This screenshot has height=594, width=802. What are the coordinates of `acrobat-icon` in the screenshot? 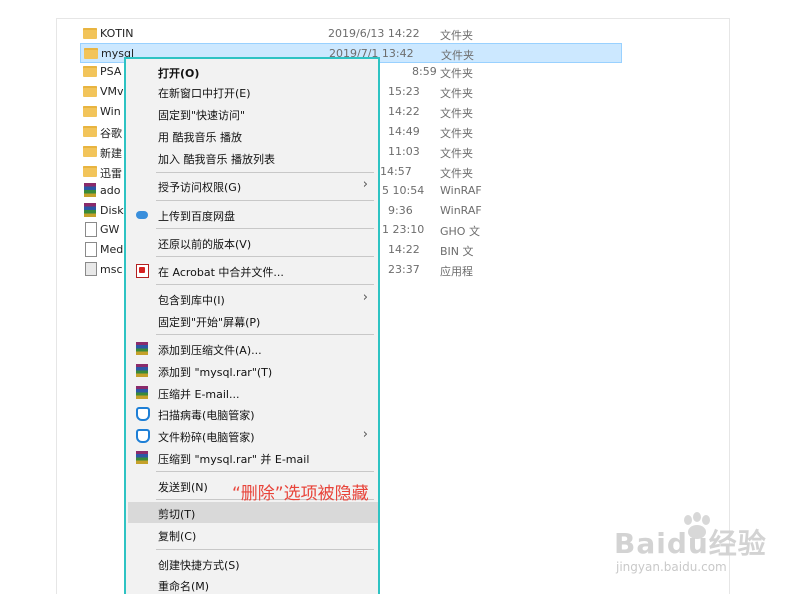 It's located at (142, 271).